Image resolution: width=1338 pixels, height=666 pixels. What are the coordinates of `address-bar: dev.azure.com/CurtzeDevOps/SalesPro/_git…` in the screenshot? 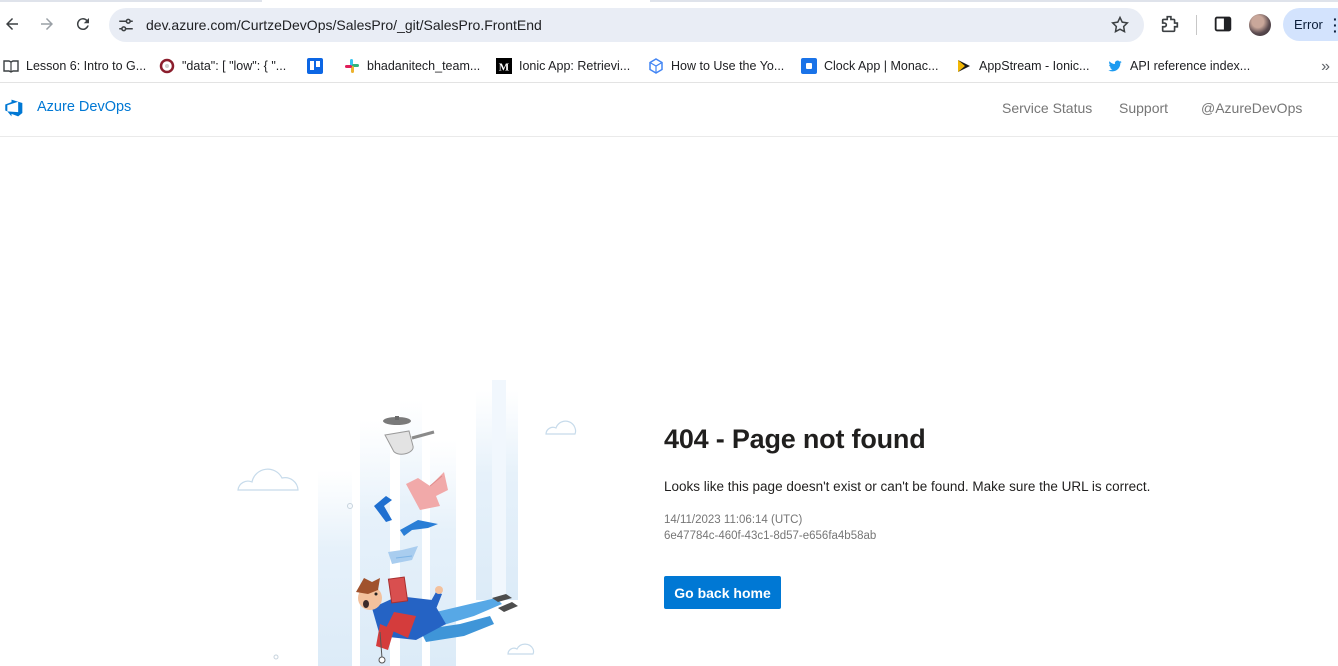 It's located at (626, 25).